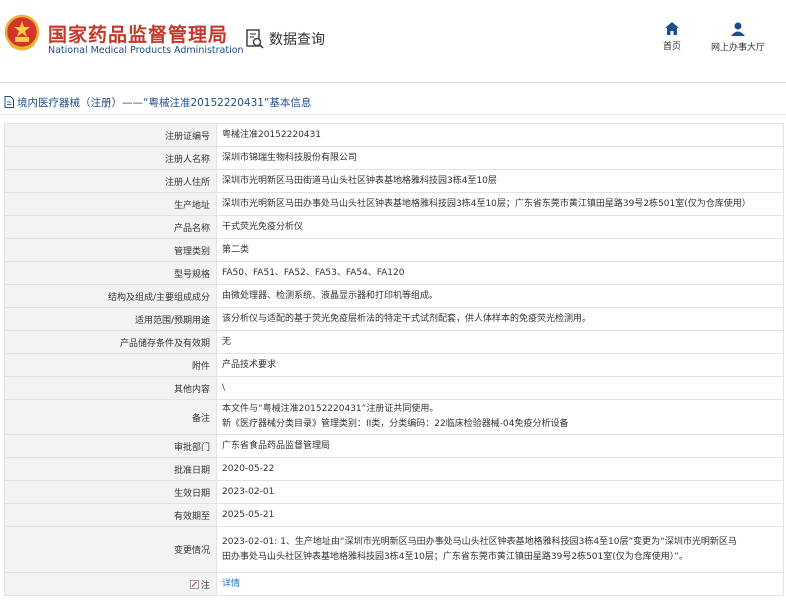 The width and height of the screenshot is (786, 613). I want to click on field-value: 粤械注准20152220431, so click(500, 135).